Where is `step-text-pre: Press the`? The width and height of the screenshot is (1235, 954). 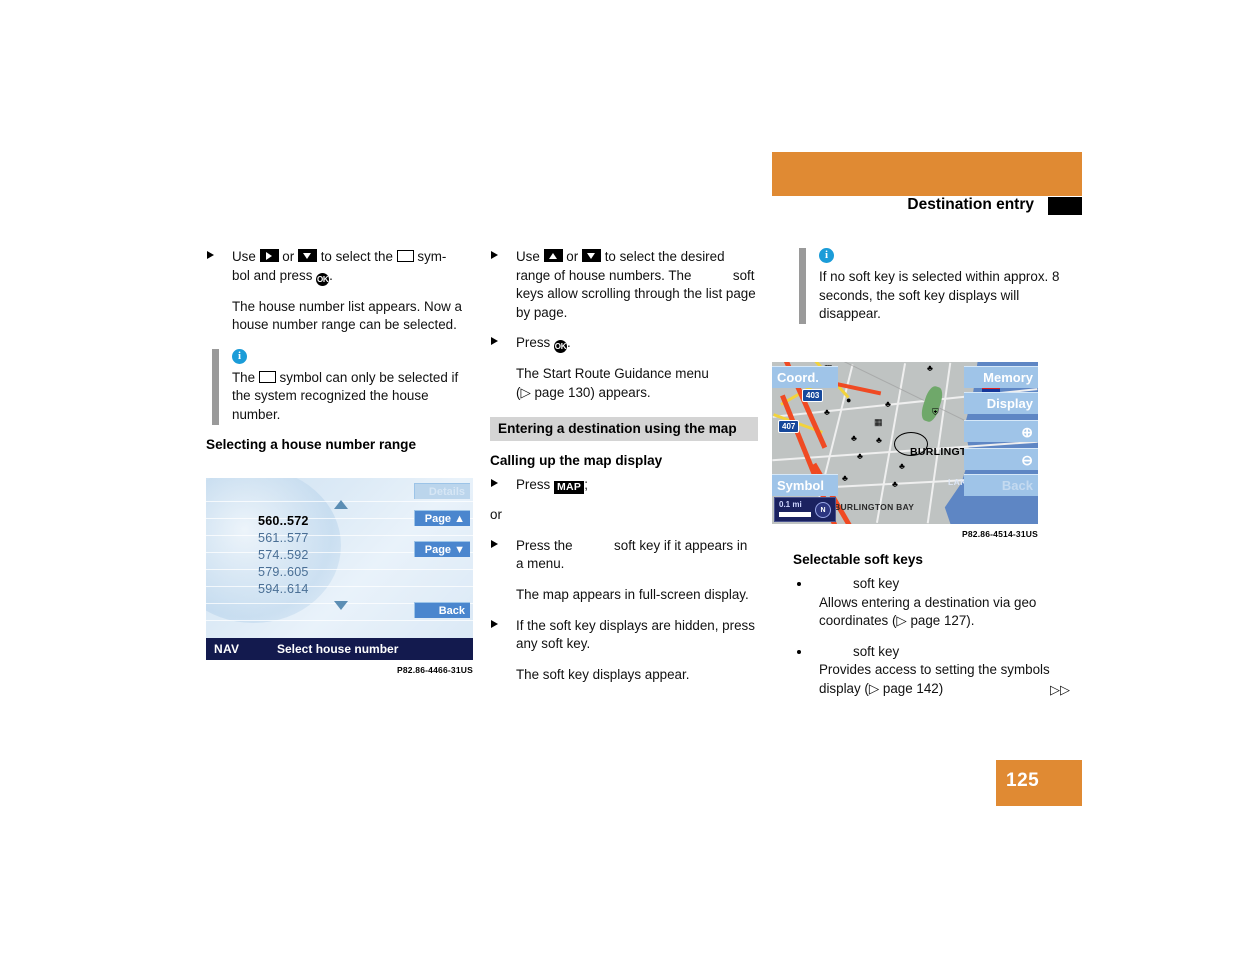 step-text-pre: Press the is located at coordinates (544, 545).